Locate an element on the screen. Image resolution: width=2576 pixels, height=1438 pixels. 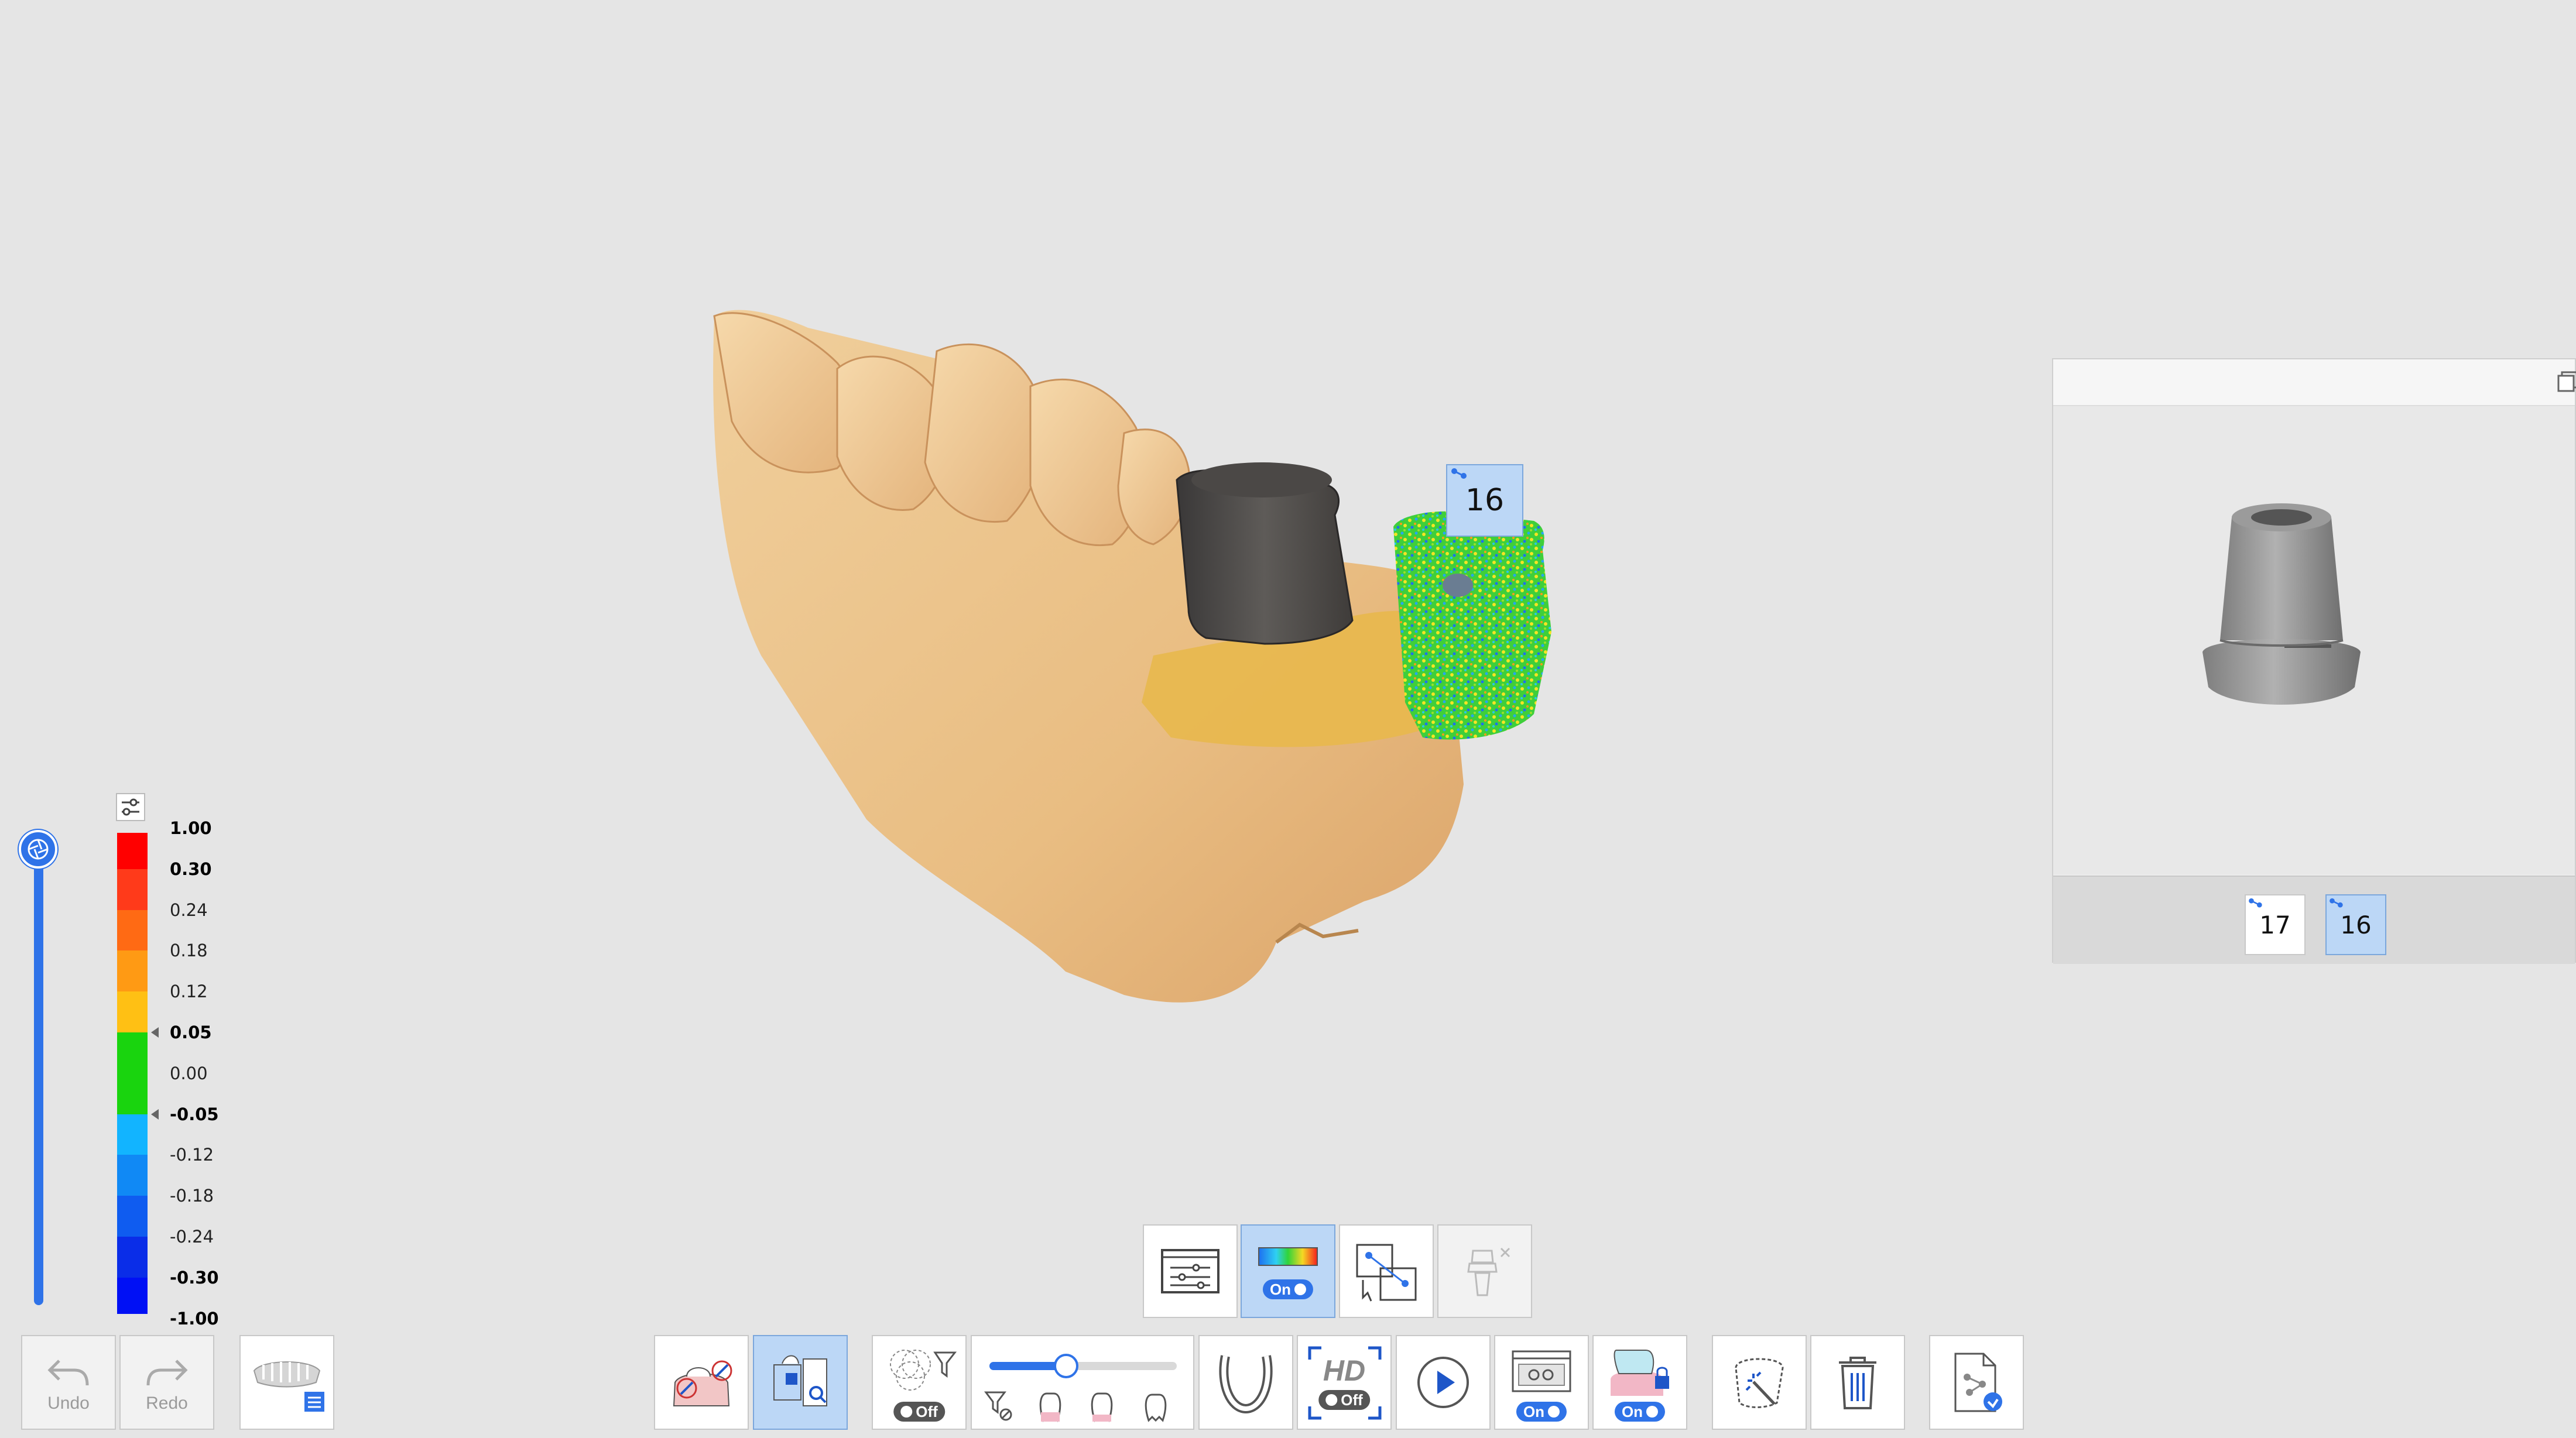
overlap-state: Off is located at coordinates (919, 1412).